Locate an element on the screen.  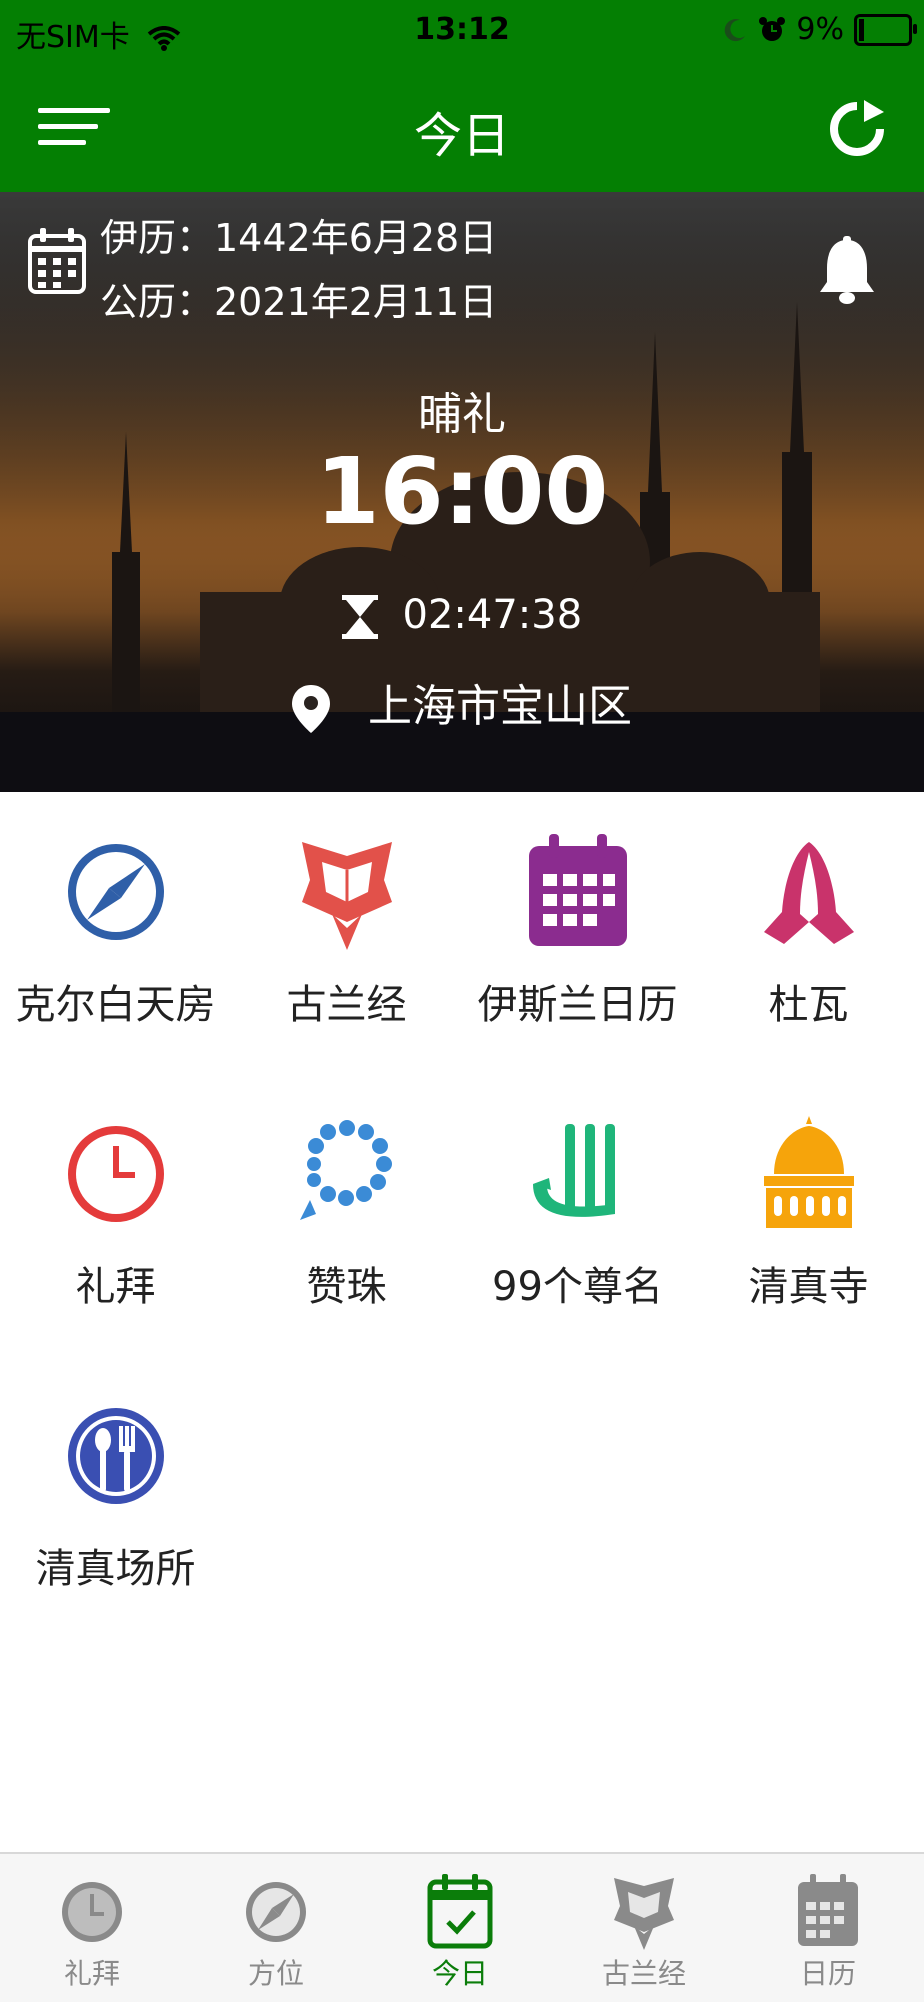
battery-icon is located at coordinates (885, 29).